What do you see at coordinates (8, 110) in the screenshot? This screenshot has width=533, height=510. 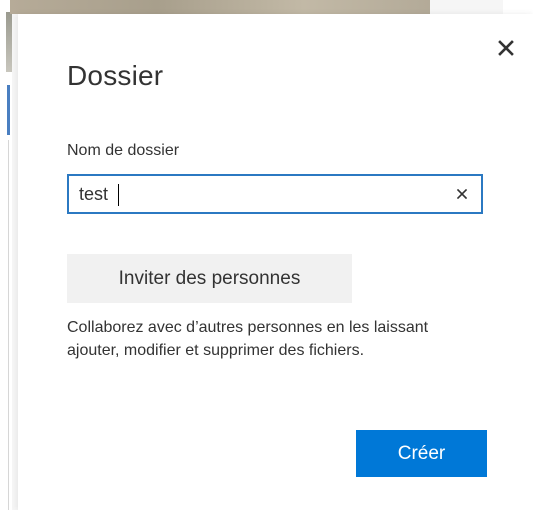 I see `background-selection-bar` at bounding box center [8, 110].